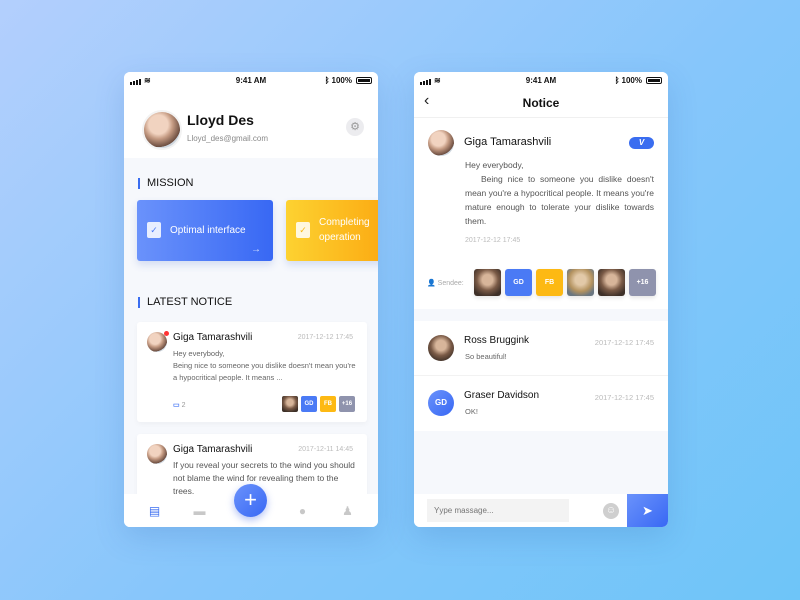  I want to click on recipient-list: GD FB +16, so click(318, 404).